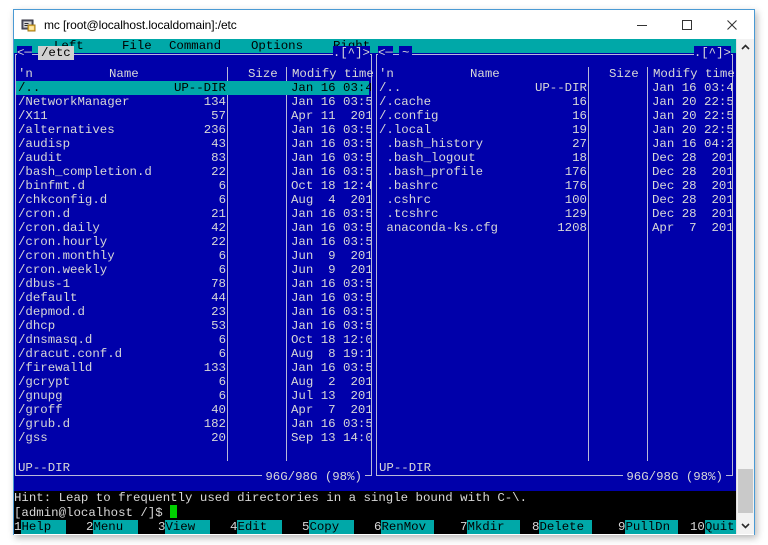 The image size is (768, 545). What do you see at coordinates (193, 102) in the screenshot?
I see `file-row: /NetworkManager 134 Jan 16 03:52` at bounding box center [193, 102].